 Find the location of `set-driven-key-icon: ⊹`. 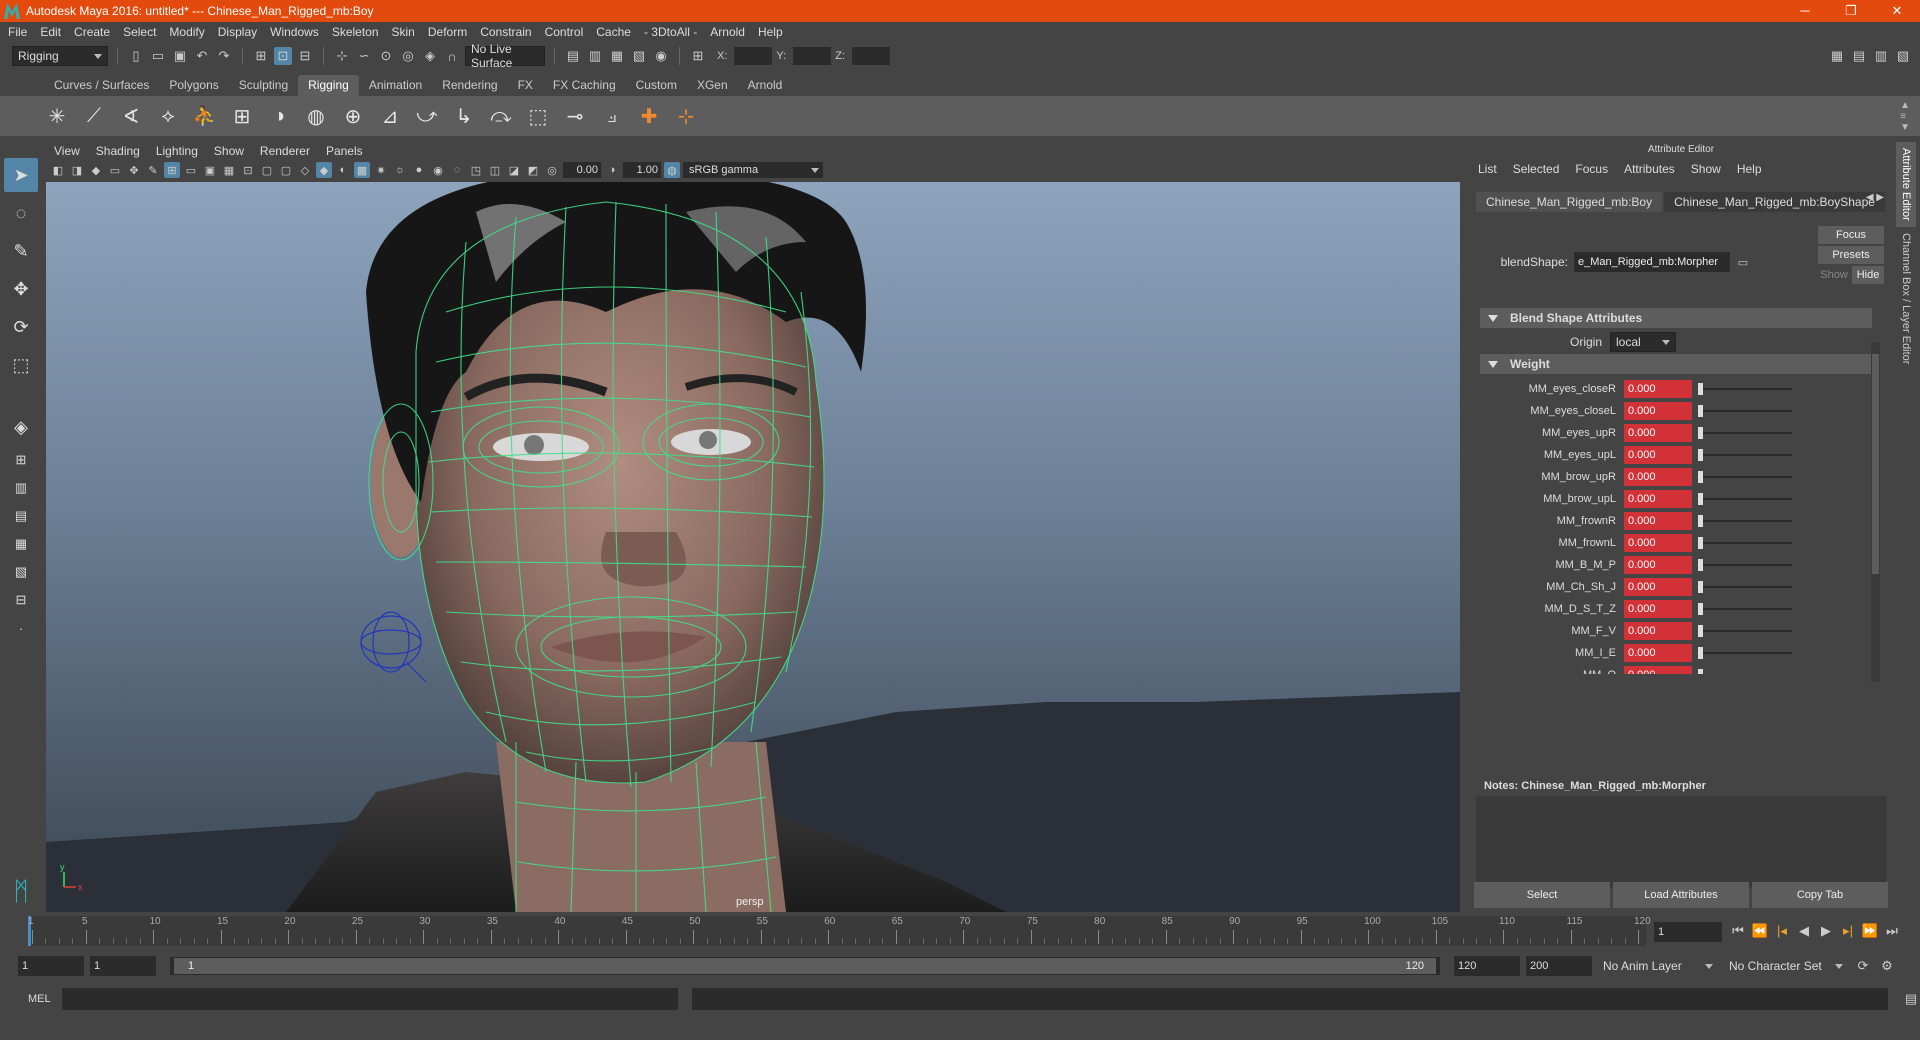

set-driven-key-icon: ⊹ is located at coordinates (686, 116).